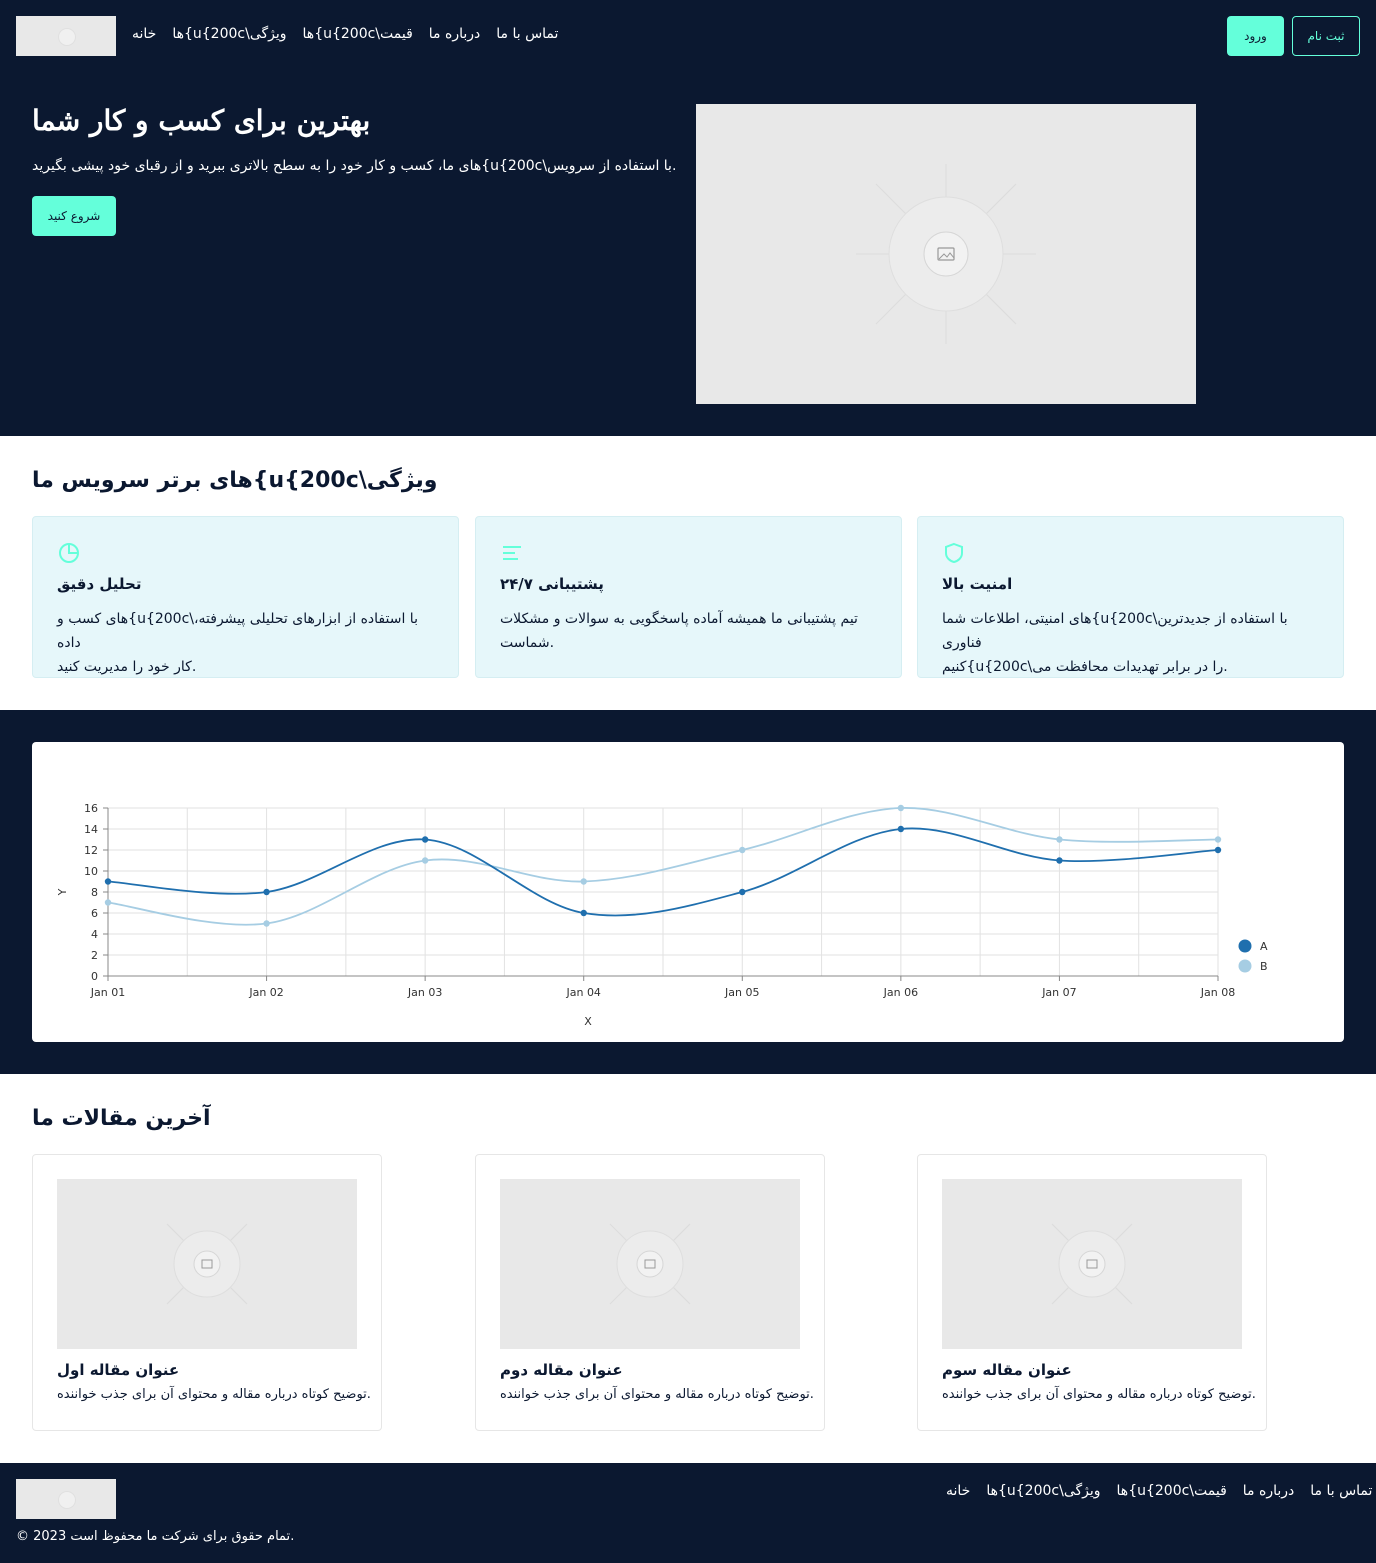 This screenshot has width=1376, height=1563. Describe the element at coordinates (1245, 946) in the screenshot. I see `legend-marker-A` at that location.